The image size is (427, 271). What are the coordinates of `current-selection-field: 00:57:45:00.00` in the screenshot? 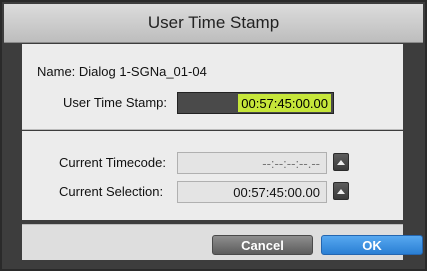 It's located at (252, 192).